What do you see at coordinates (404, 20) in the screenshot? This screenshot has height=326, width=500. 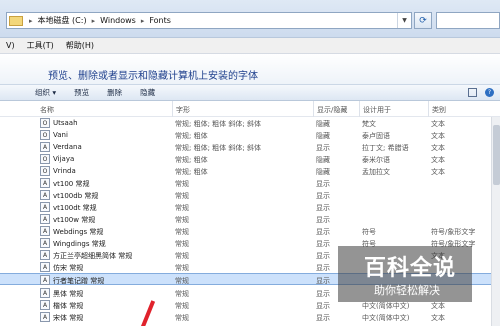 I see `address-dropdown-icon: ▼` at bounding box center [404, 20].